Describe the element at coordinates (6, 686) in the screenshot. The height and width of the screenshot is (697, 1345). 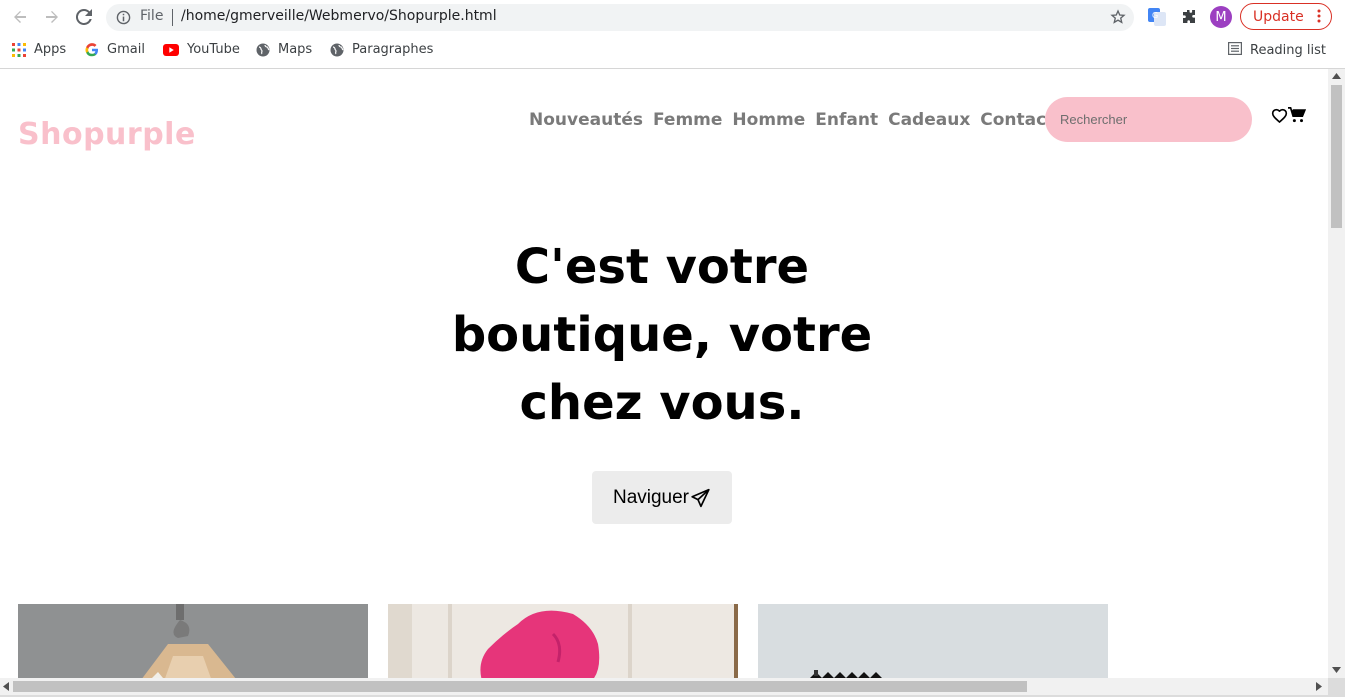
I see `scroll-left-icon` at that location.